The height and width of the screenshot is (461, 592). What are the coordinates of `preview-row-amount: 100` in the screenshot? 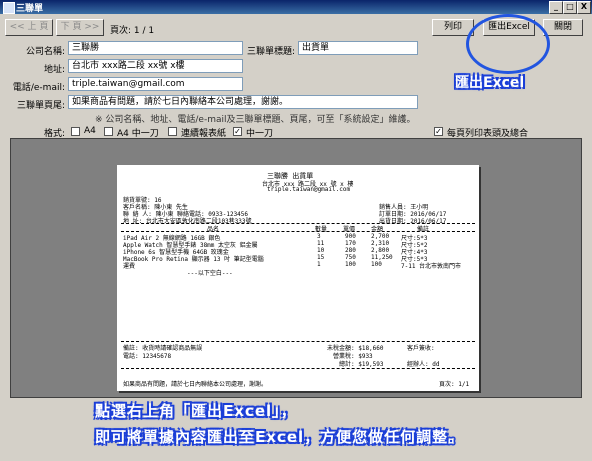 It's located at (376, 264).